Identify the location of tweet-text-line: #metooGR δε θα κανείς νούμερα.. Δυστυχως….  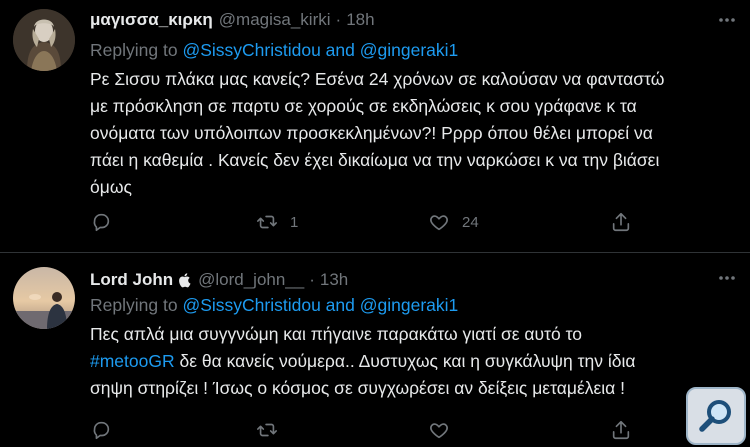
(412, 361).